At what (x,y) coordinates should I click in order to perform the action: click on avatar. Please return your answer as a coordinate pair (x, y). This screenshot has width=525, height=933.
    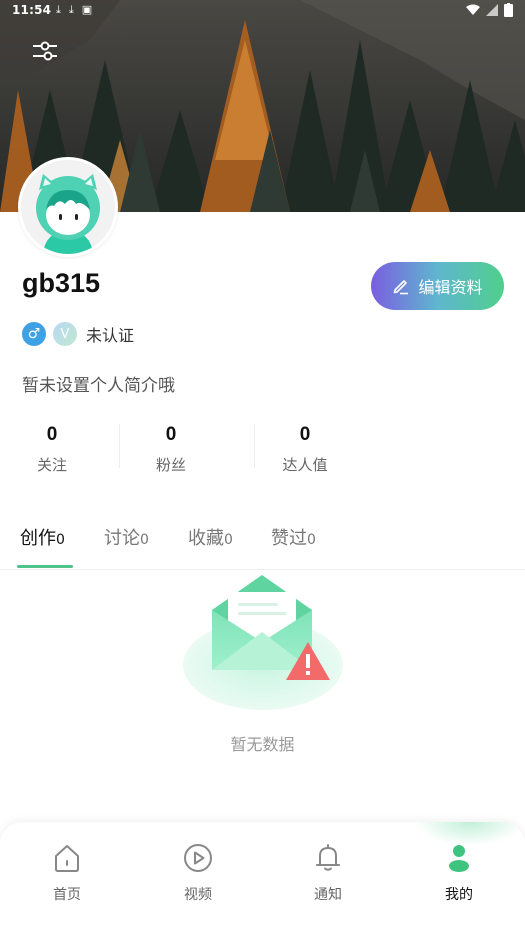
    Looking at the image, I should click on (68, 207).